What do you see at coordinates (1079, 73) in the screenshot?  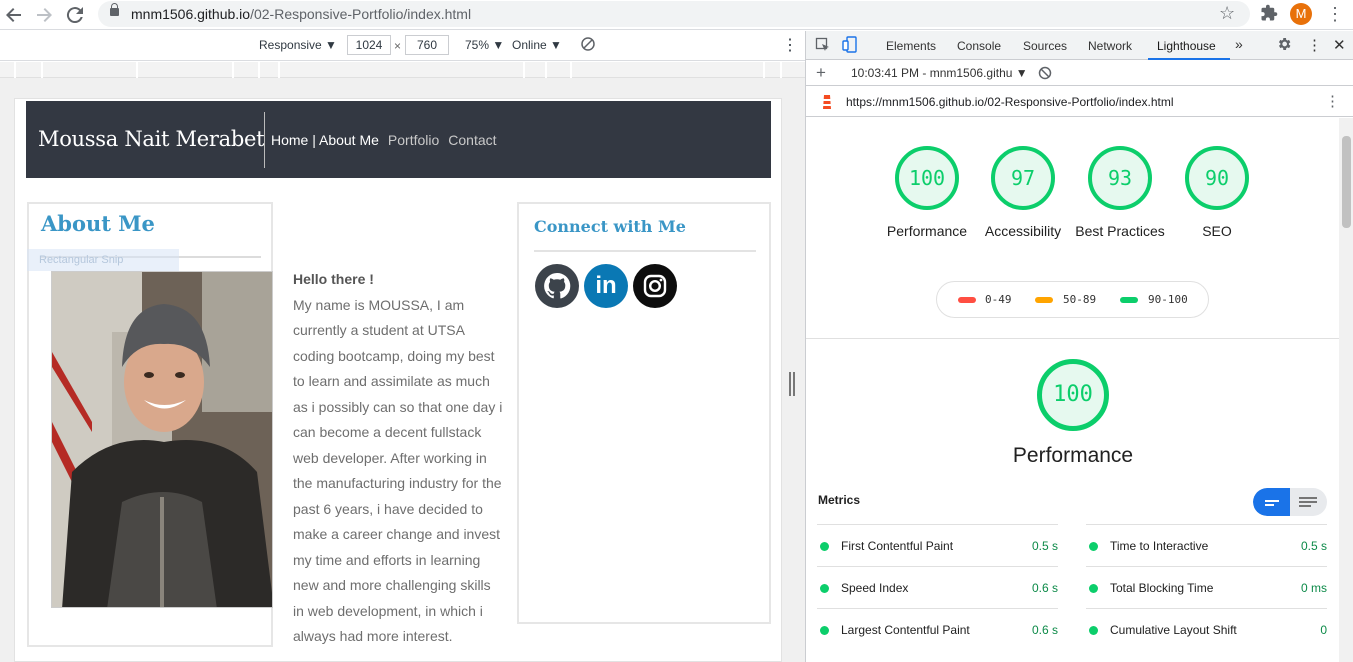 I see `lighthouse-toolbar: + 10:03:41 PM - mnm1506.githu ▼` at bounding box center [1079, 73].